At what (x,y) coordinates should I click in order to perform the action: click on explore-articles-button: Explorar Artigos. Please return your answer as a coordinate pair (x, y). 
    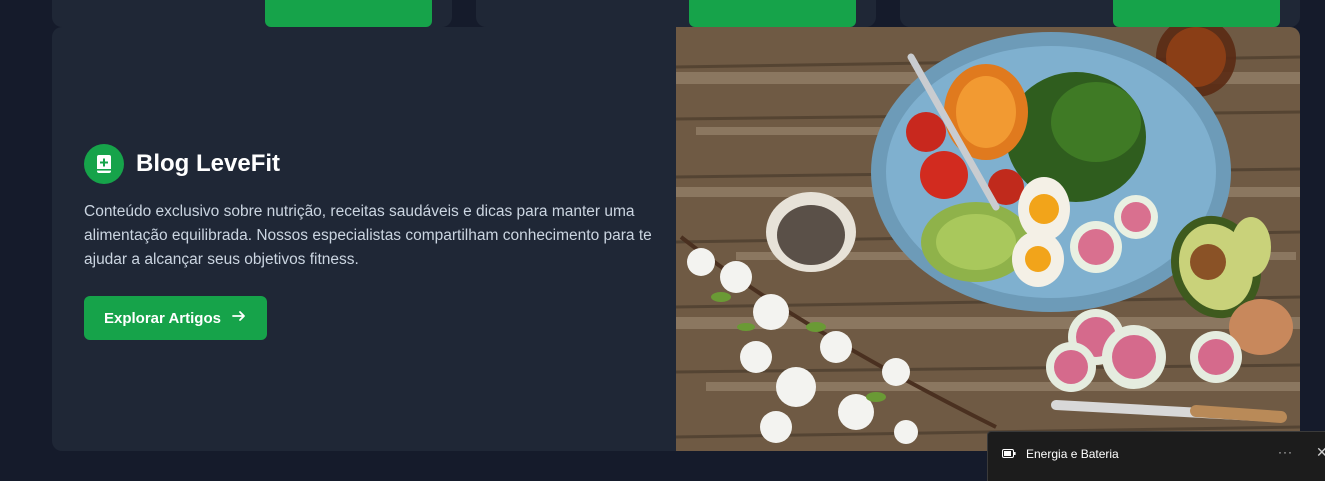
    Looking at the image, I should click on (175, 318).